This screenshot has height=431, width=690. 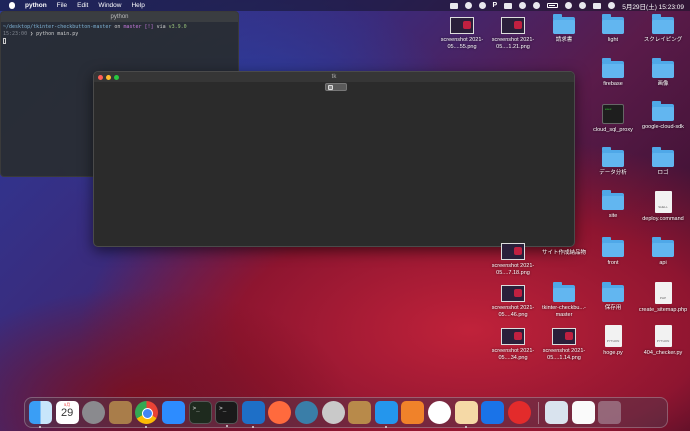 What do you see at coordinates (508, 5) in the screenshot?
I see `display-icon` at bounding box center [508, 5].